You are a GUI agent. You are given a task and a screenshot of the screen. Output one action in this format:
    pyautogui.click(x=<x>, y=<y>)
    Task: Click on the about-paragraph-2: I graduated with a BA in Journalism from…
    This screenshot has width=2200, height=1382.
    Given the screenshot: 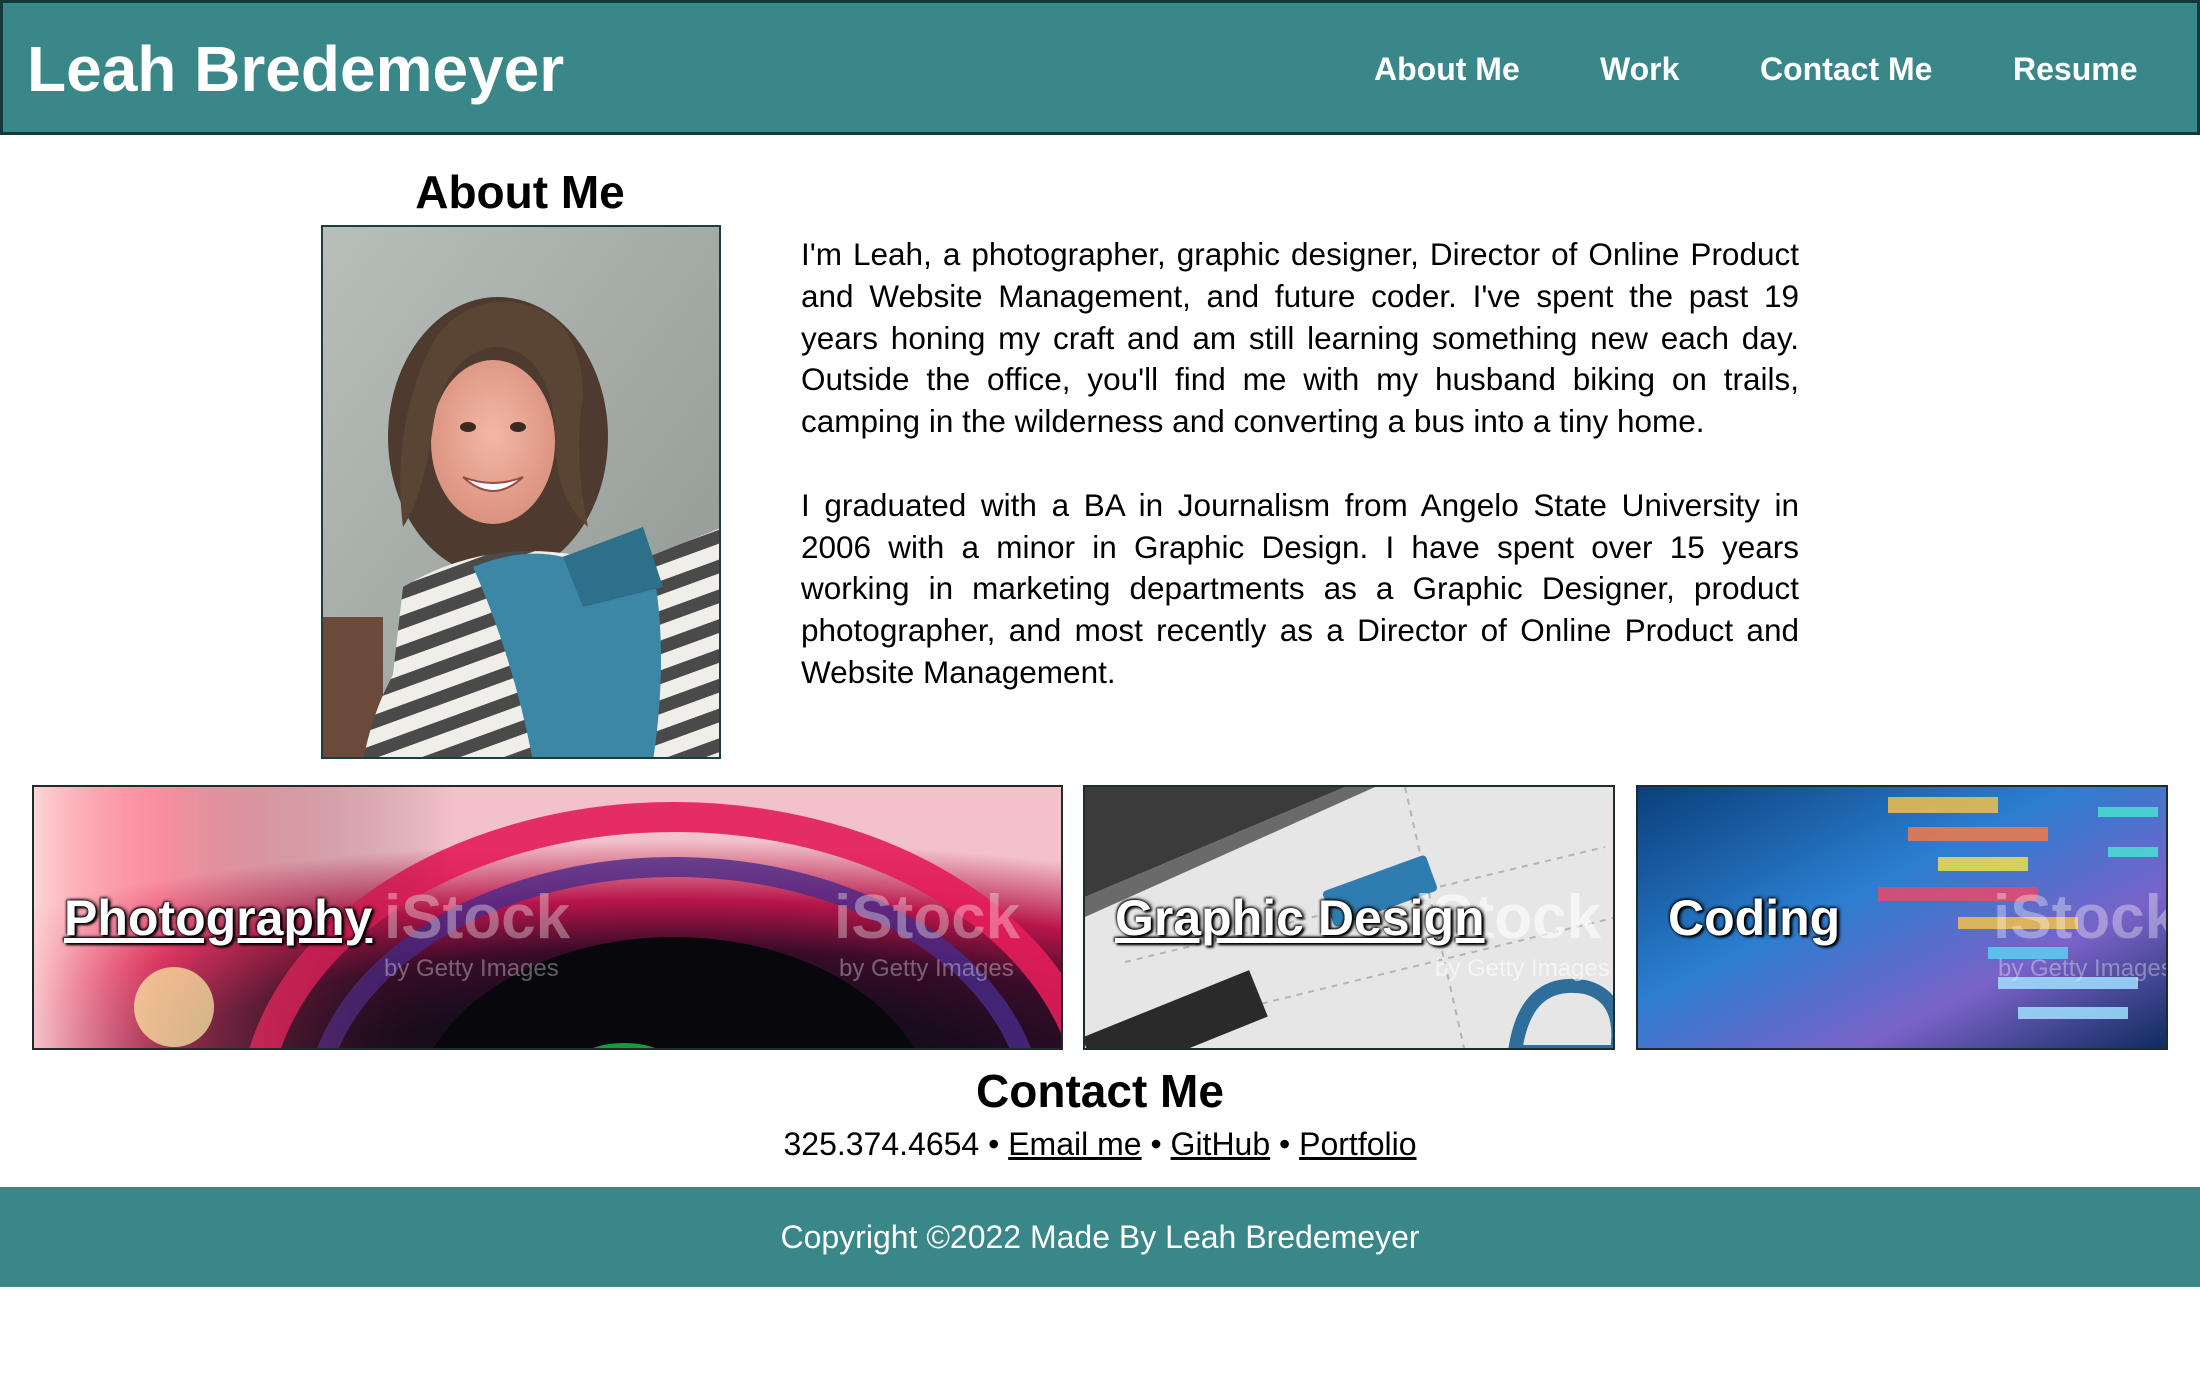 What is the action you would take?
    pyautogui.click(x=1300, y=588)
    